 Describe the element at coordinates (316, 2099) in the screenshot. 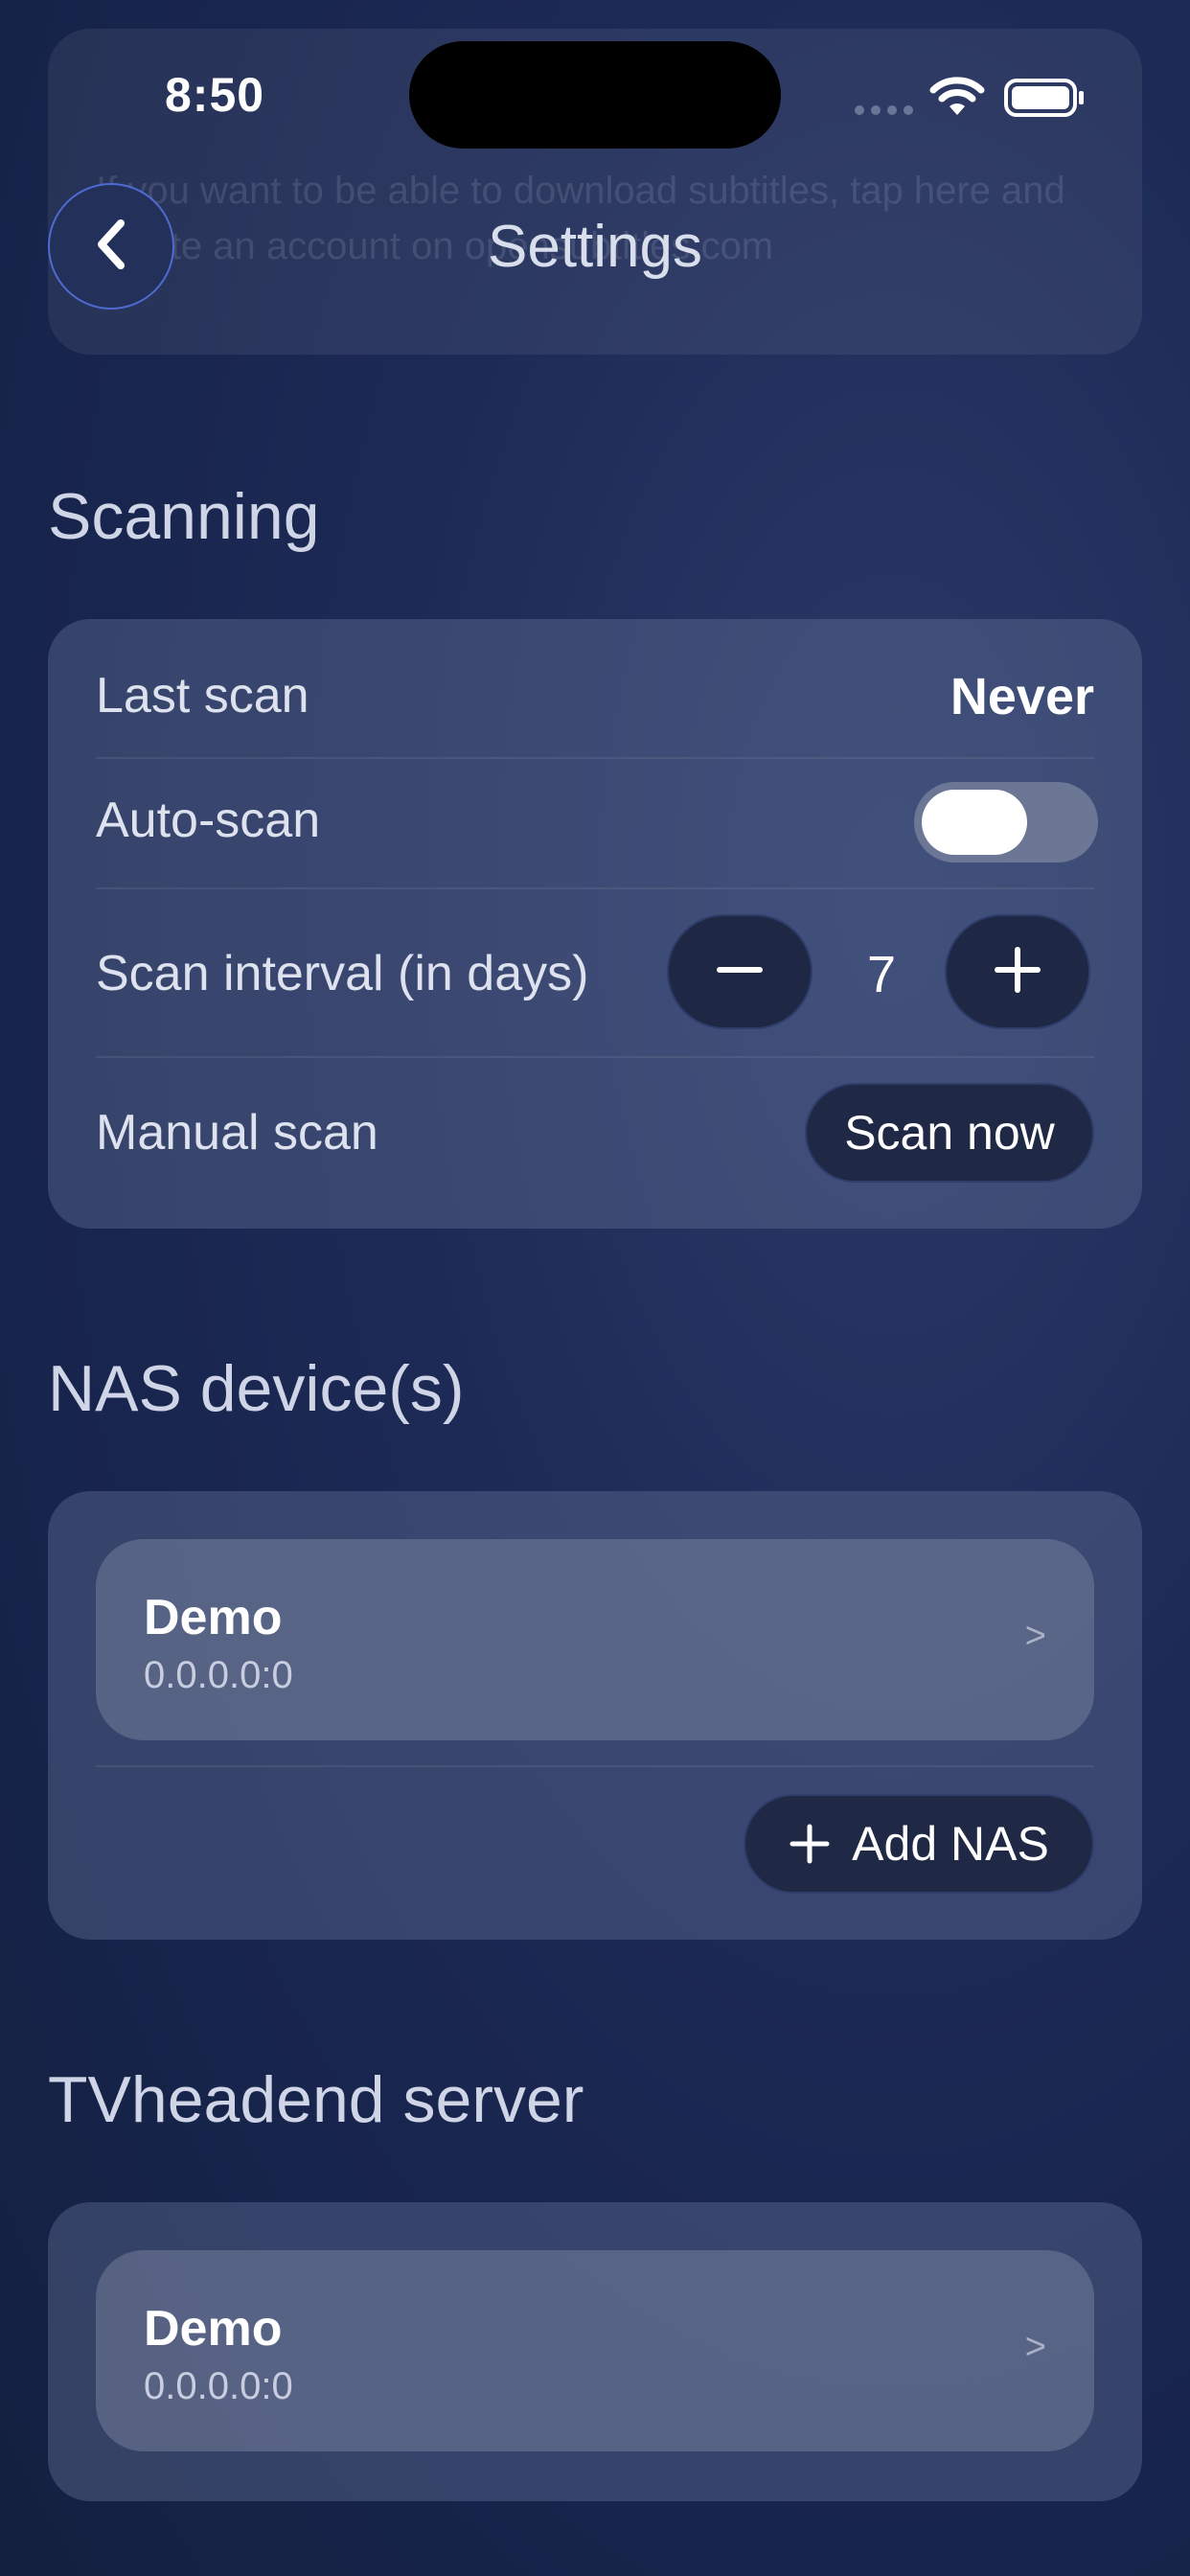

I see `section-title-tvheadend: TVheadend server` at that location.